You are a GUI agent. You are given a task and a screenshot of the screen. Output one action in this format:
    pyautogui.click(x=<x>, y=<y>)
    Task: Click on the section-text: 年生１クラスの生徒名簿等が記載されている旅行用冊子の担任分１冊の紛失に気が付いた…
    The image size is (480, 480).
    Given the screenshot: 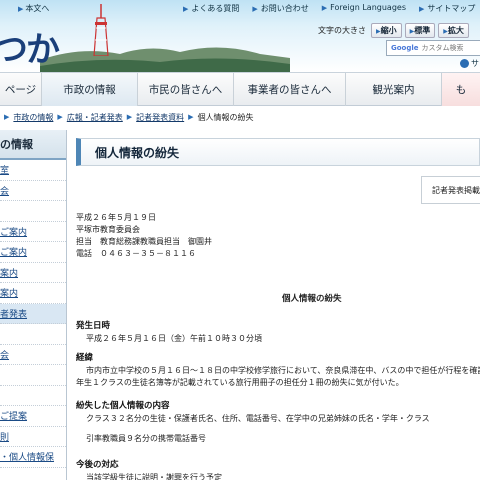 What is the action you would take?
    pyautogui.click(x=240, y=382)
    